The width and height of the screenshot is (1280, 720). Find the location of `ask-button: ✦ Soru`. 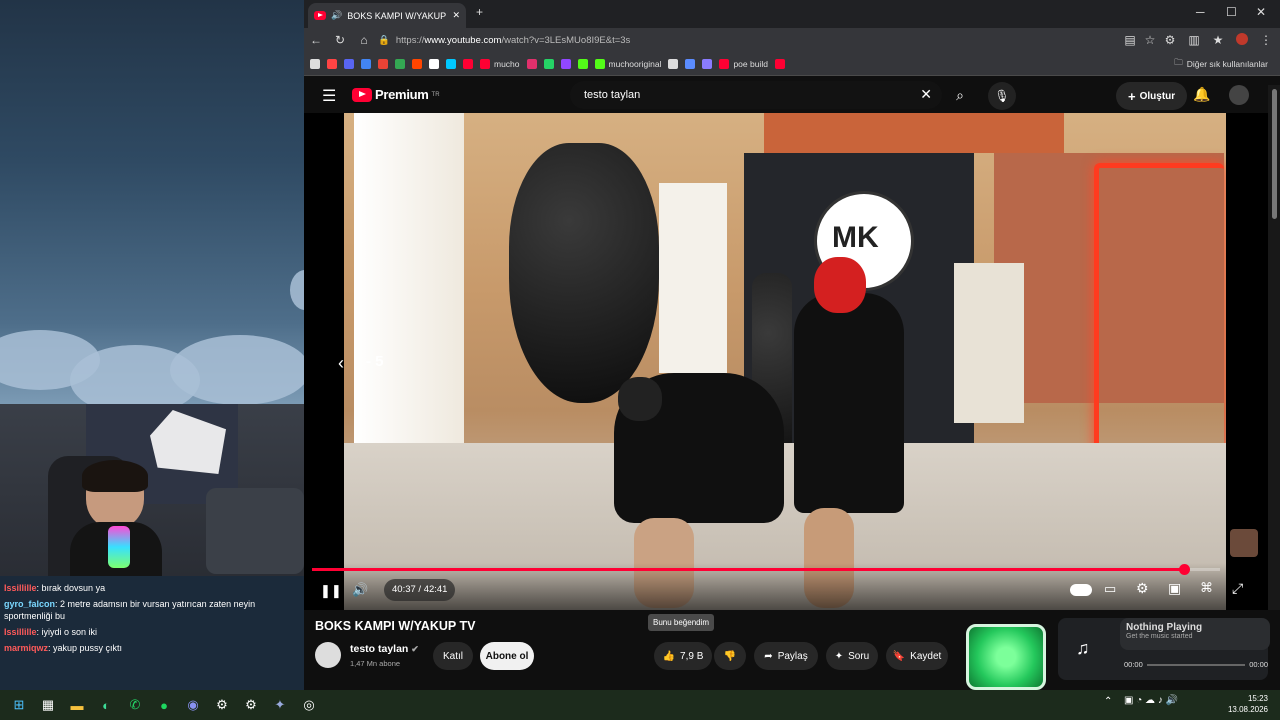

ask-button: ✦ Soru is located at coordinates (852, 656).